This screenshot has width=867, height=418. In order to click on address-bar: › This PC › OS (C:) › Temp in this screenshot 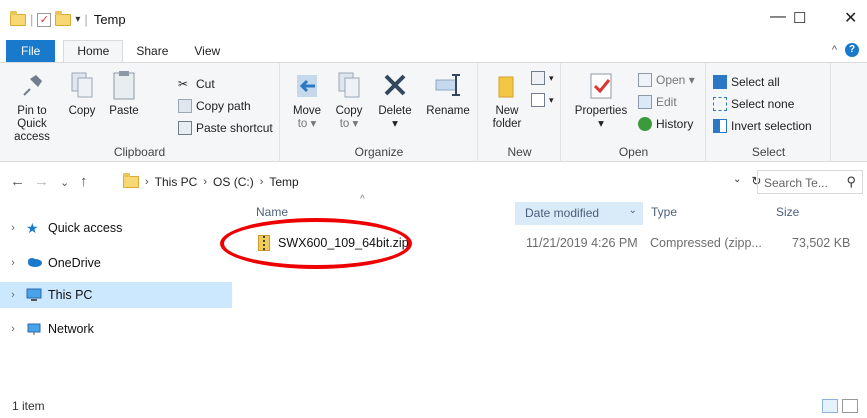, I will do `click(438, 182)`.